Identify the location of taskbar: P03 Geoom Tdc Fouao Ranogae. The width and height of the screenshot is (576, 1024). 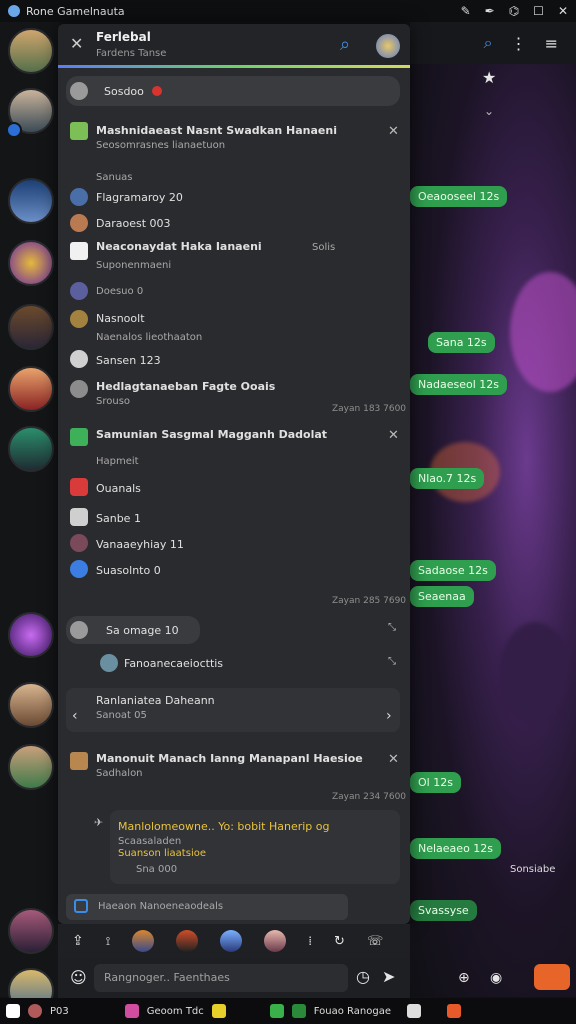
(288, 1011).